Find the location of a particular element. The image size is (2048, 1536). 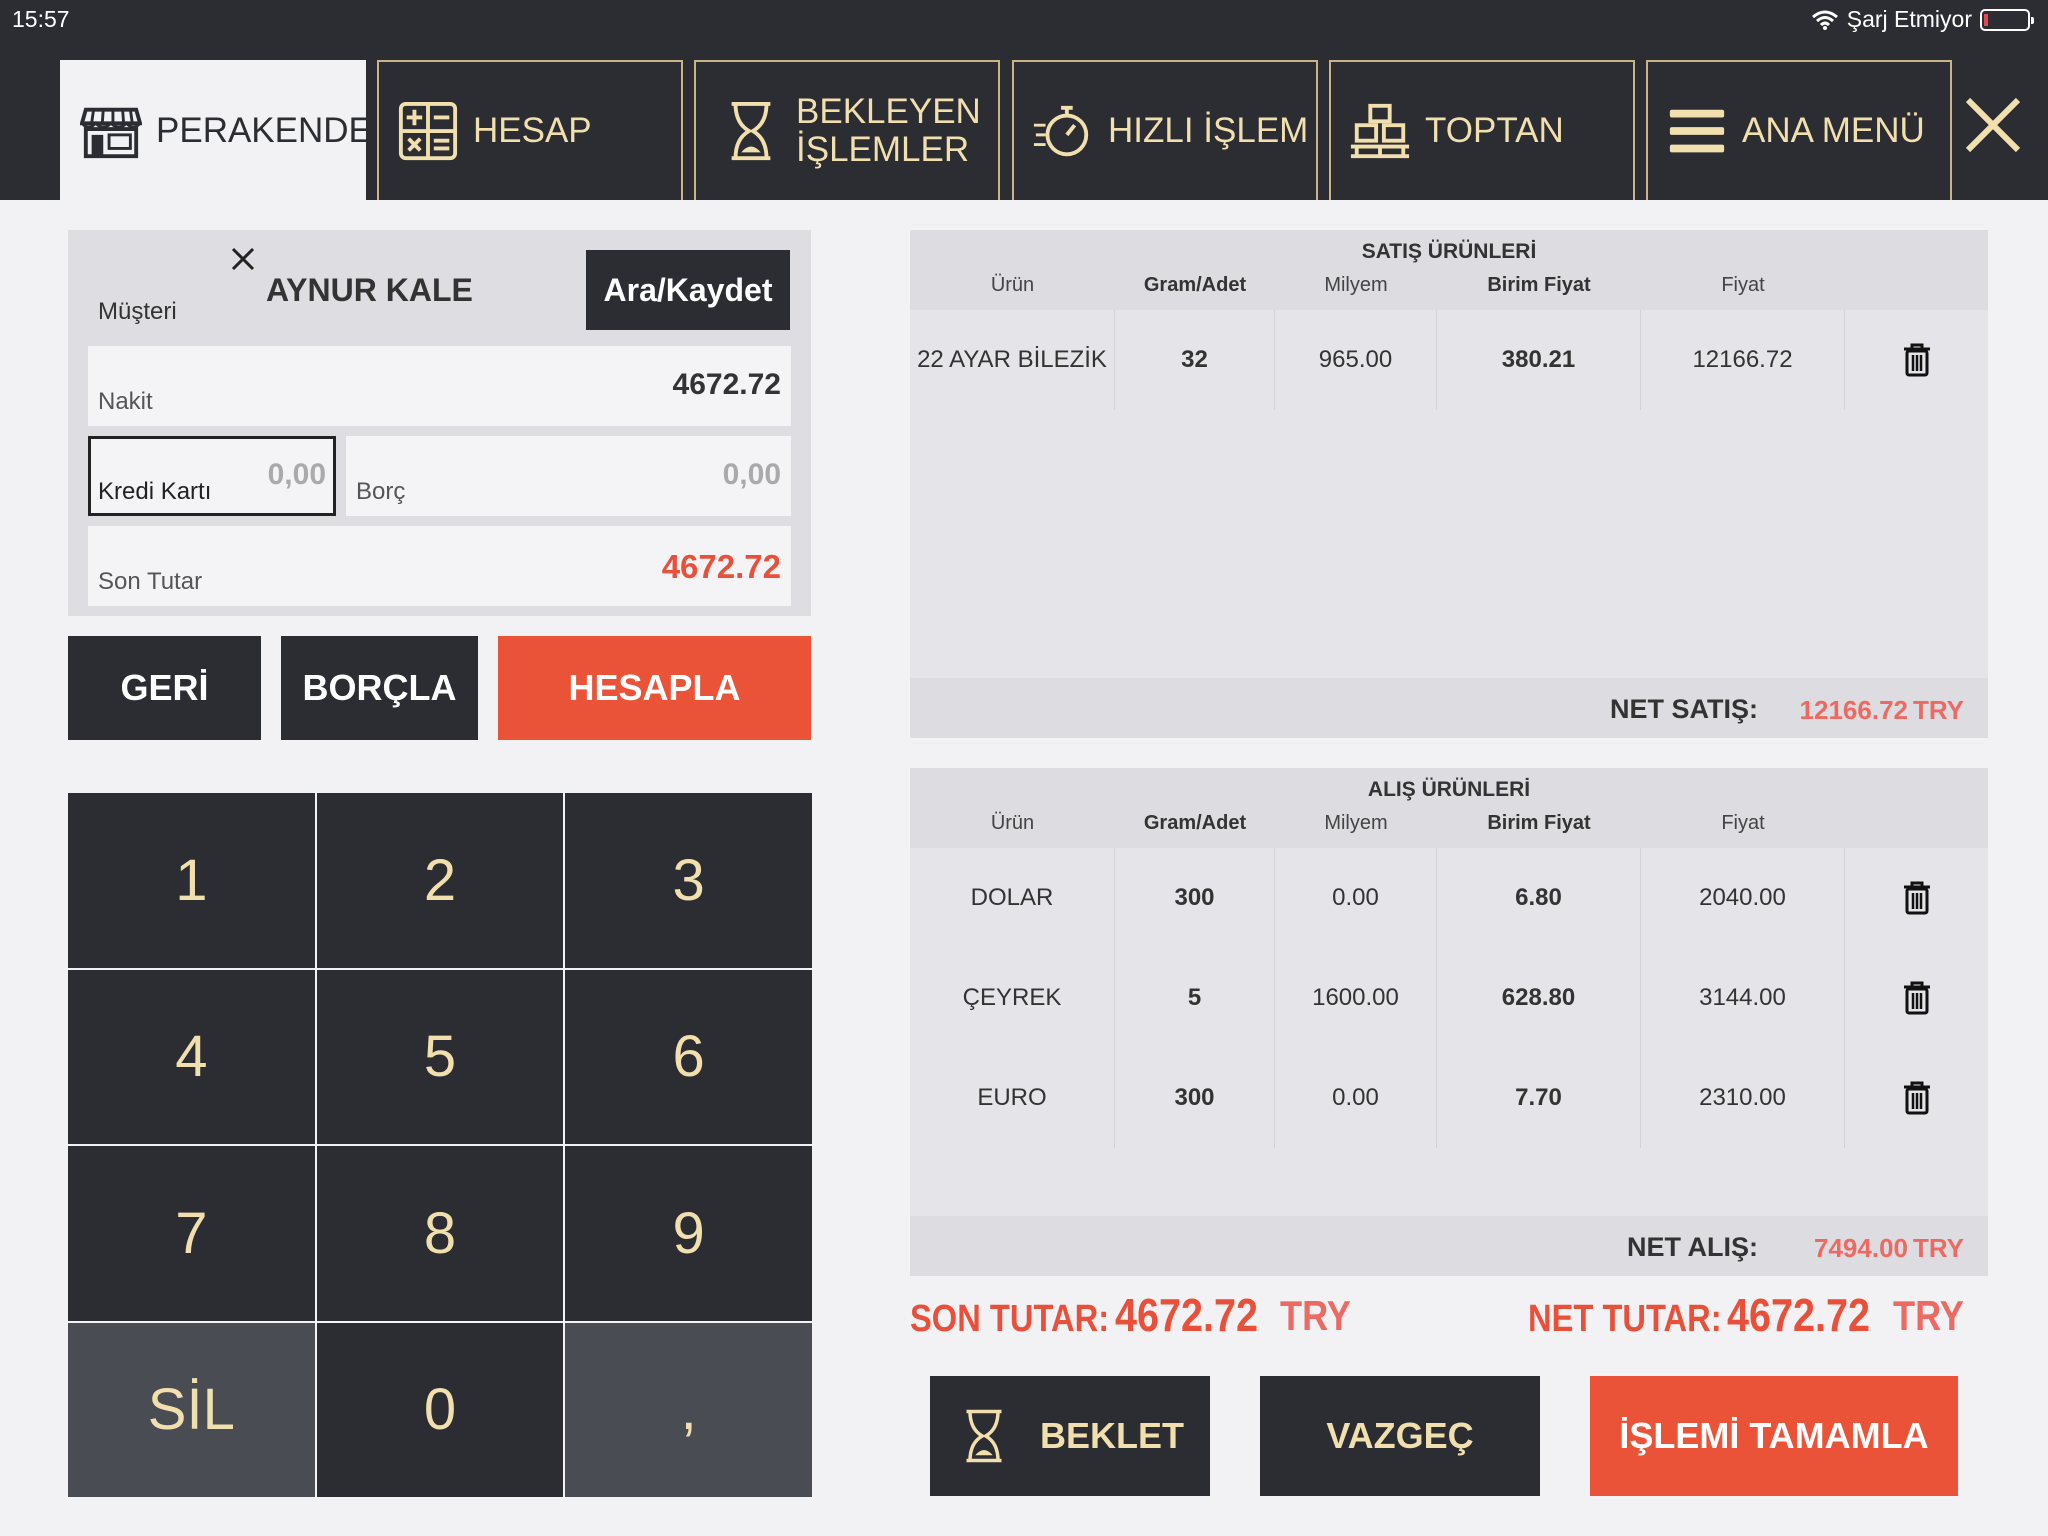

key-delete: SİL is located at coordinates (191, 1409).